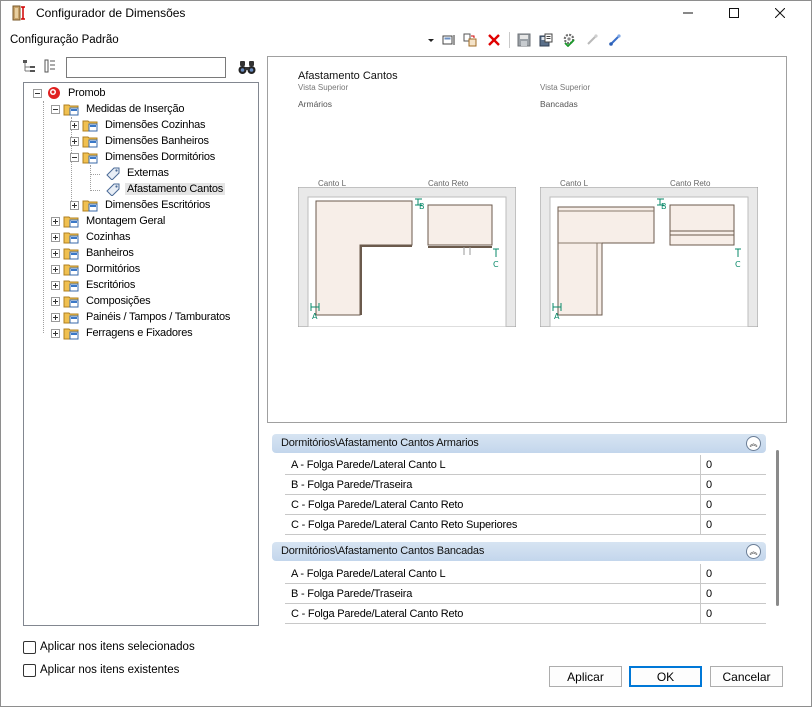 The width and height of the screenshot is (812, 707). What do you see at coordinates (449, 40) in the screenshot?
I see `cabinet-view-button` at bounding box center [449, 40].